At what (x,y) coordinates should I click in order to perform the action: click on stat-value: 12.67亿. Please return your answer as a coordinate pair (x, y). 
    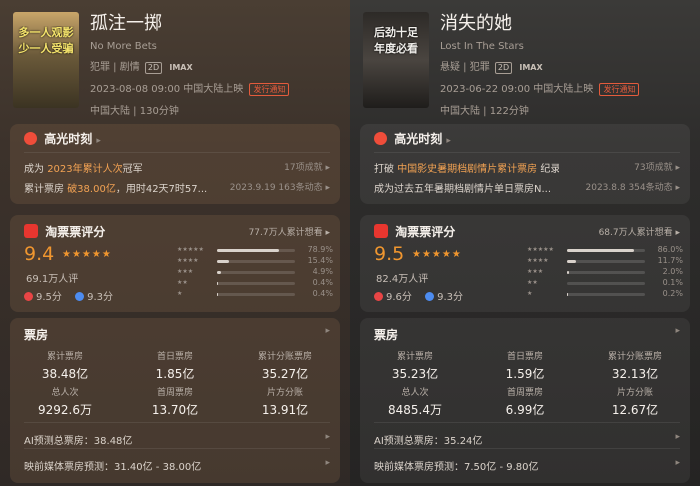
    Looking at the image, I should click on (635, 410).